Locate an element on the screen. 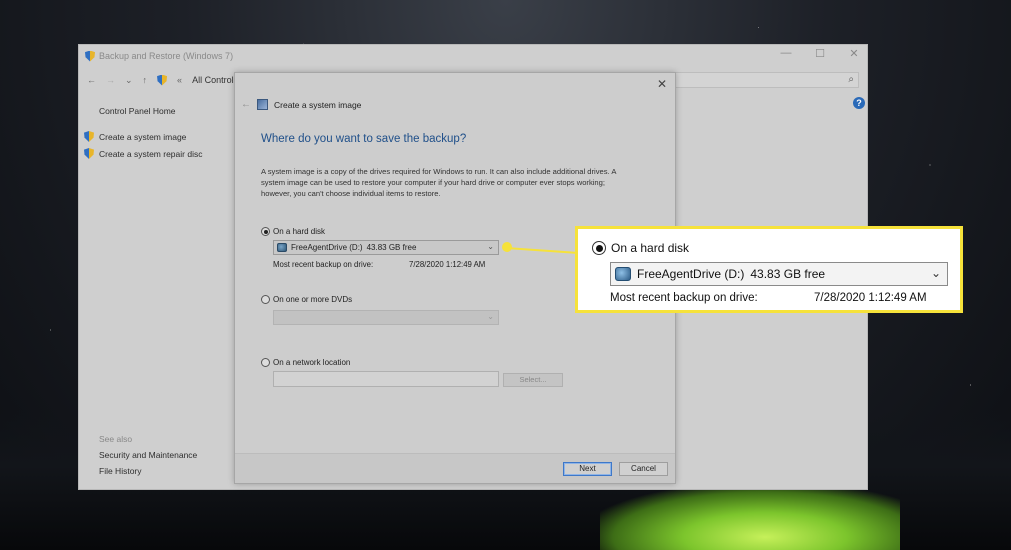  drive-name: FreeAgentDrive (D:) is located at coordinates (327, 247).